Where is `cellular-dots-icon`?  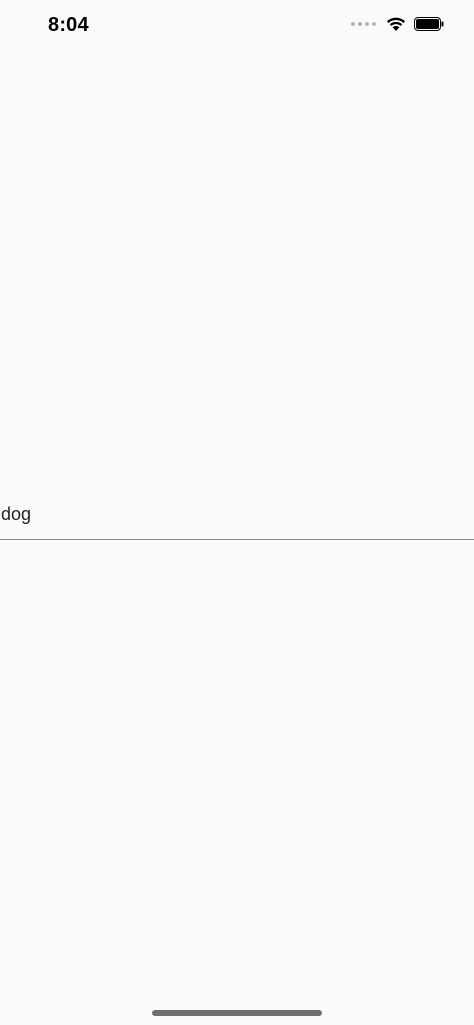 cellular-dots-icon is located at coordinates (363, 24).